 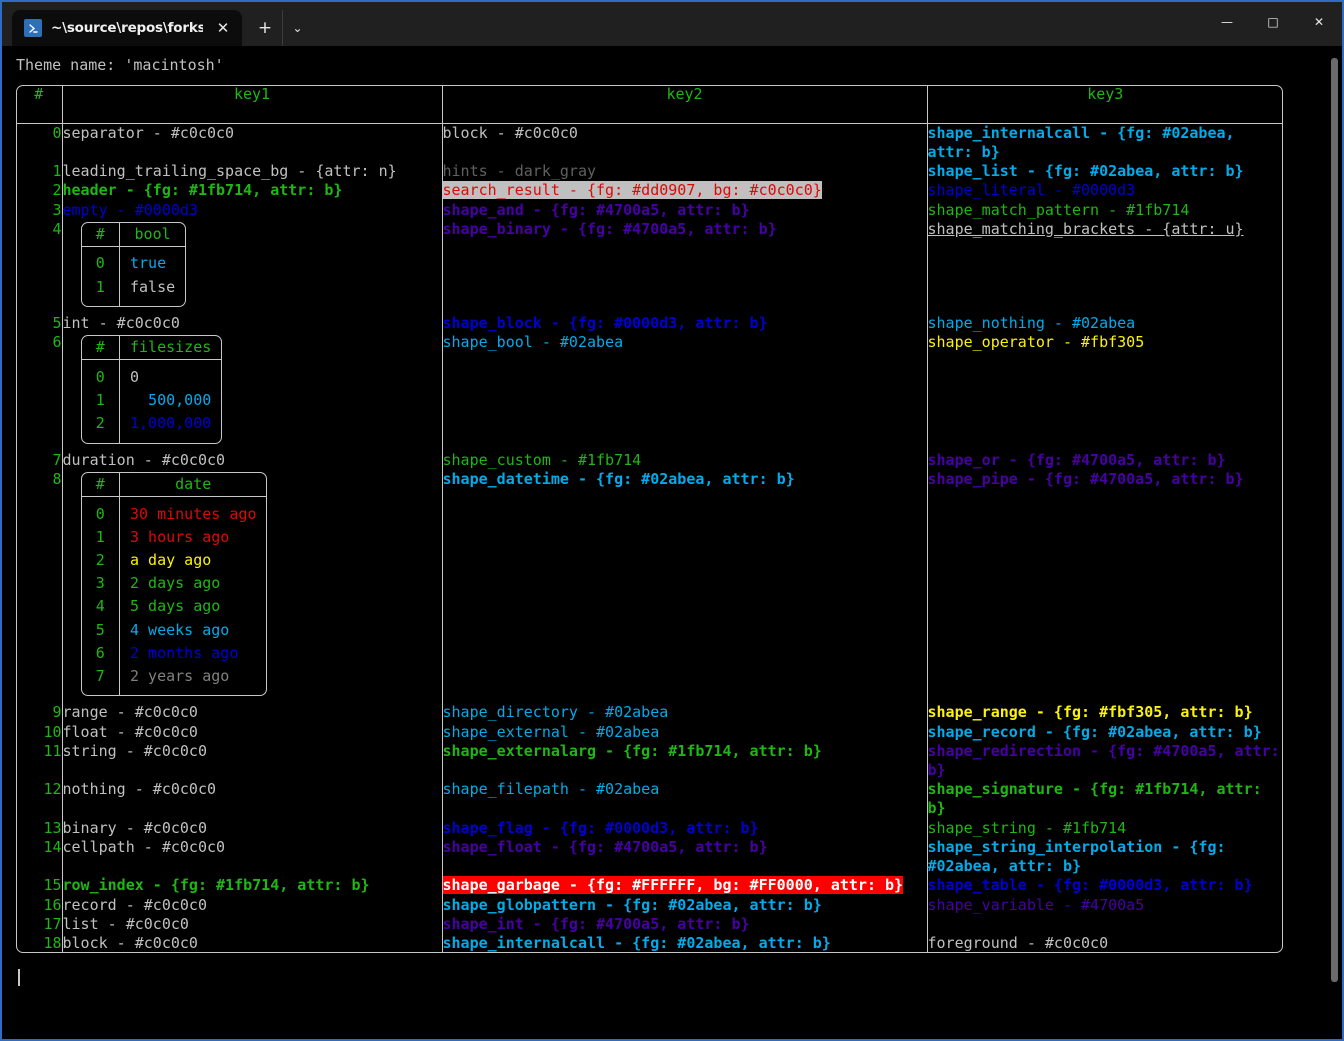 I want to click on maximize-button: □, so click(x=1273, y=22).